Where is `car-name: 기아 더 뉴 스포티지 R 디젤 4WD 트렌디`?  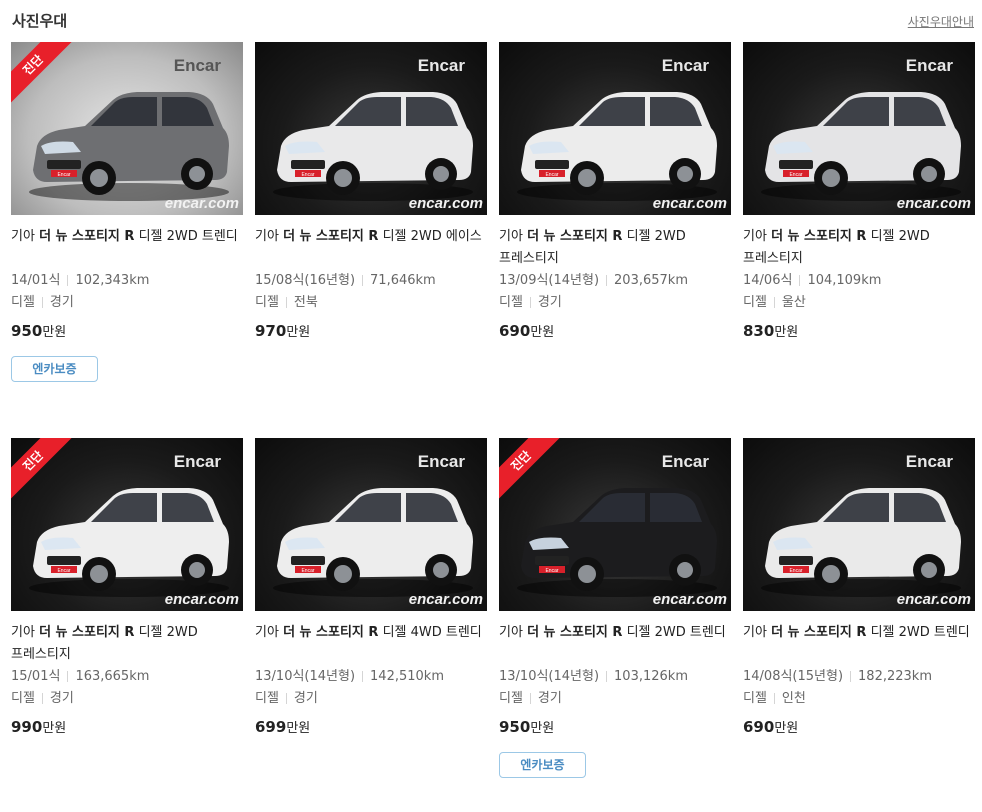
car-name: 기아 더 뉴 스포티지 R 디젤 4WD 트렌디 is located at coordinates (371, 644).